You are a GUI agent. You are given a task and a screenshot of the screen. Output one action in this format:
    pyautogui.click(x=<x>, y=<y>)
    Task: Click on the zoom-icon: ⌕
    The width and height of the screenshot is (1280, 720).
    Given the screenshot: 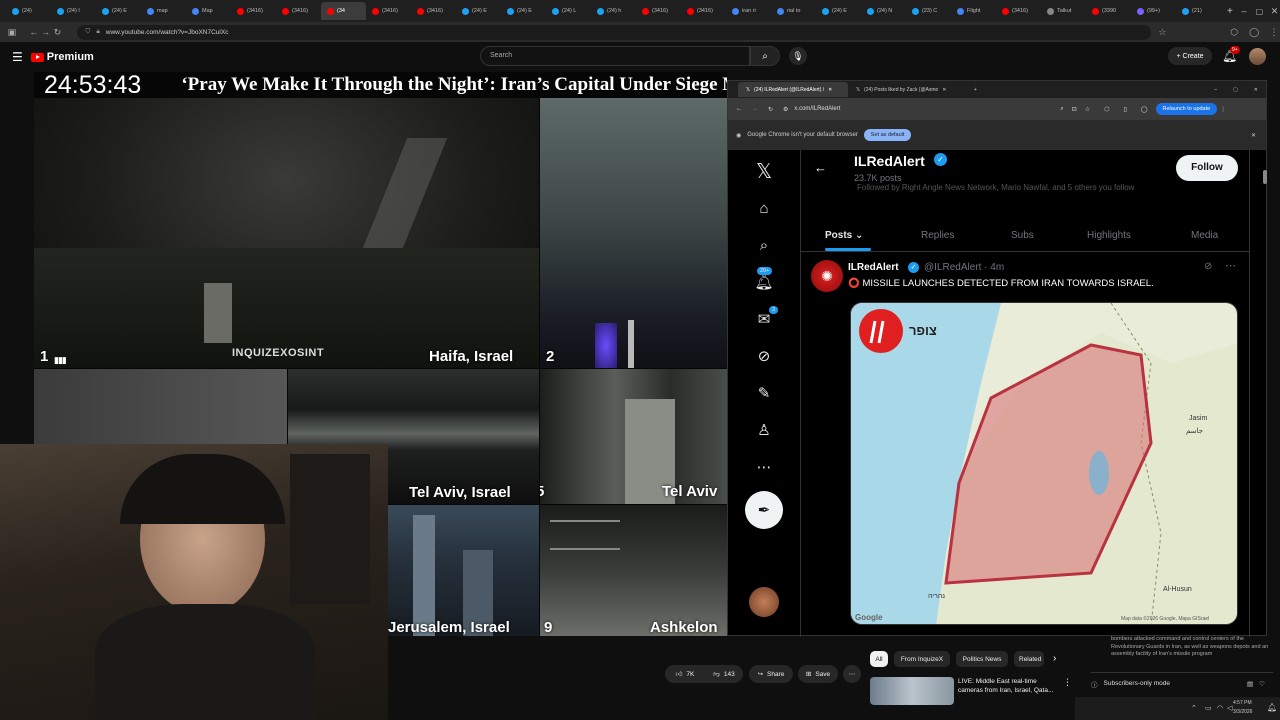 What is the action you would take?
    pyautogui.click(x=1061, y=109)
    